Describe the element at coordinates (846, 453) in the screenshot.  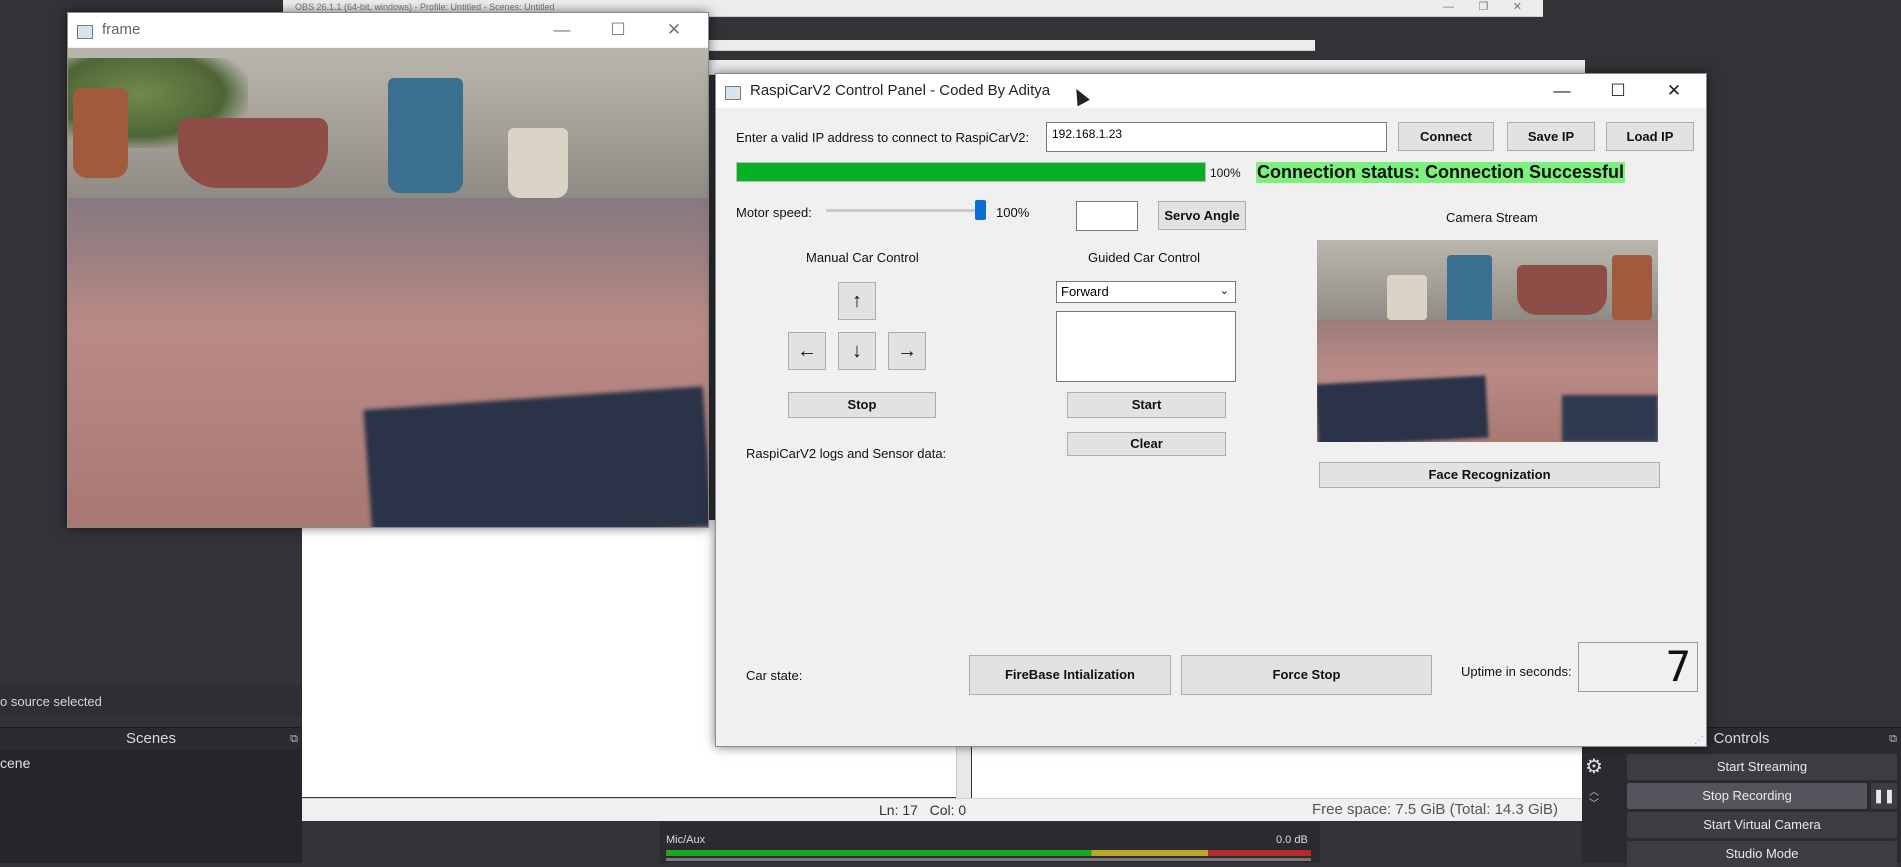
I see `logs-label: RaspiCarV2 logs and Sensor data:` at that location.